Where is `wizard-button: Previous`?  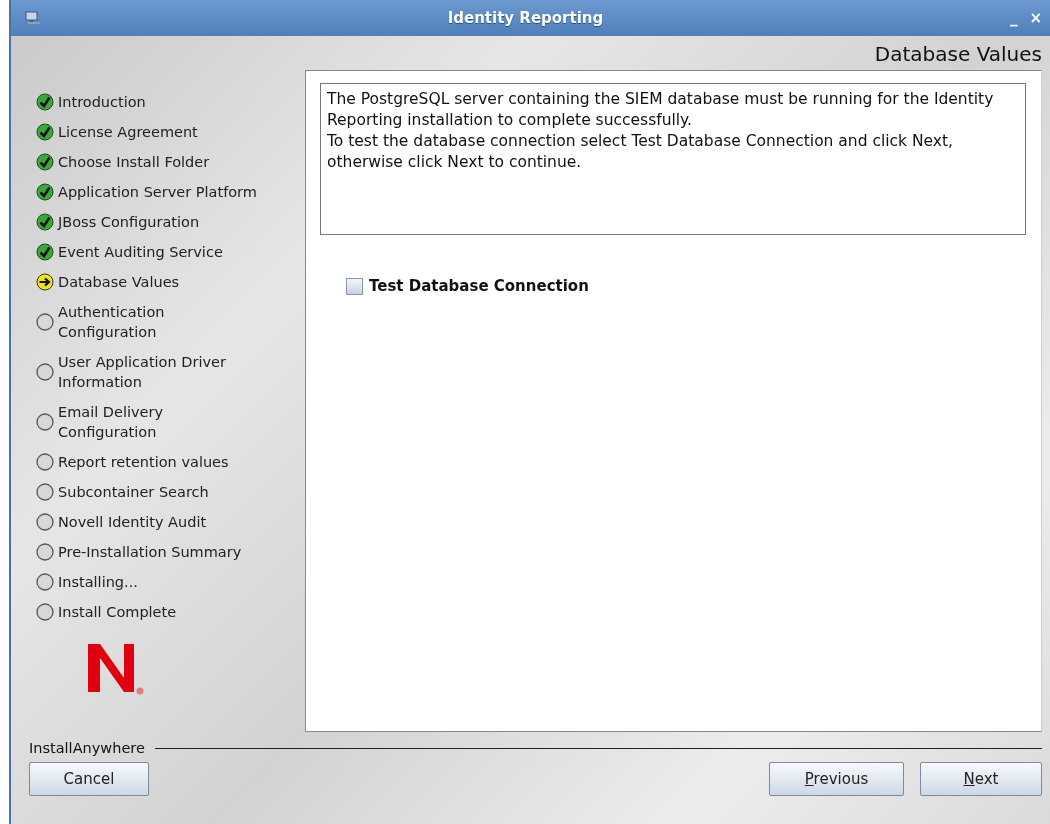 wizard-button: Previous is located at coordinates (836, 779).